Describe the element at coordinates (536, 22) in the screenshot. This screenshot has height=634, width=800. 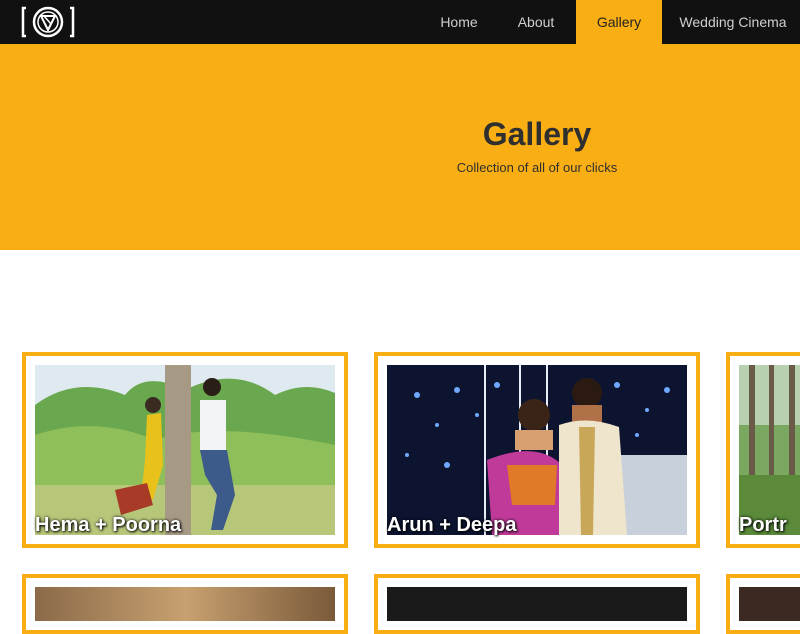
I see `nav-about: About` at that location.